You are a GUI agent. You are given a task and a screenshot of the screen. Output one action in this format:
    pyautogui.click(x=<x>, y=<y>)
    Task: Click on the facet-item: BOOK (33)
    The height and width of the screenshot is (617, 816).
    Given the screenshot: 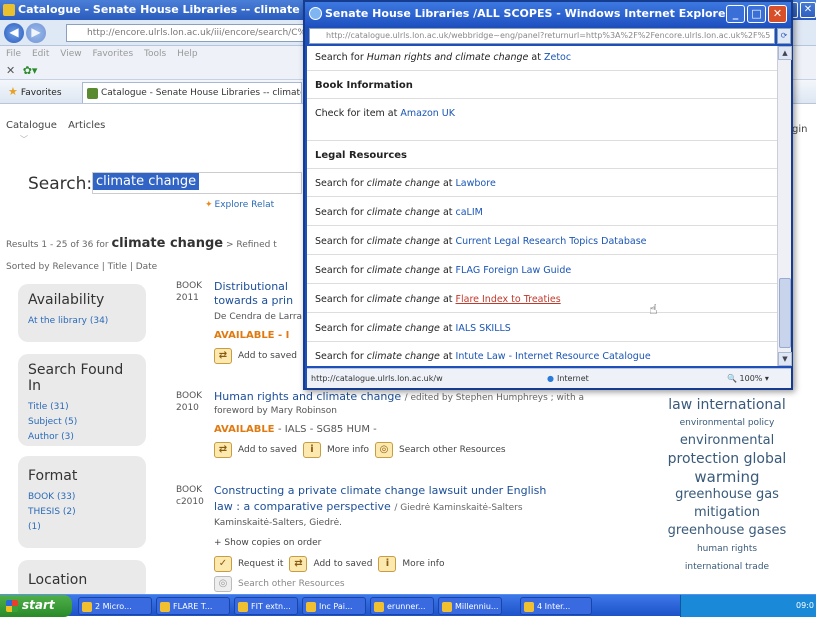 What is the action you would take?
    pyautogui.click(x=82, y=497)
    